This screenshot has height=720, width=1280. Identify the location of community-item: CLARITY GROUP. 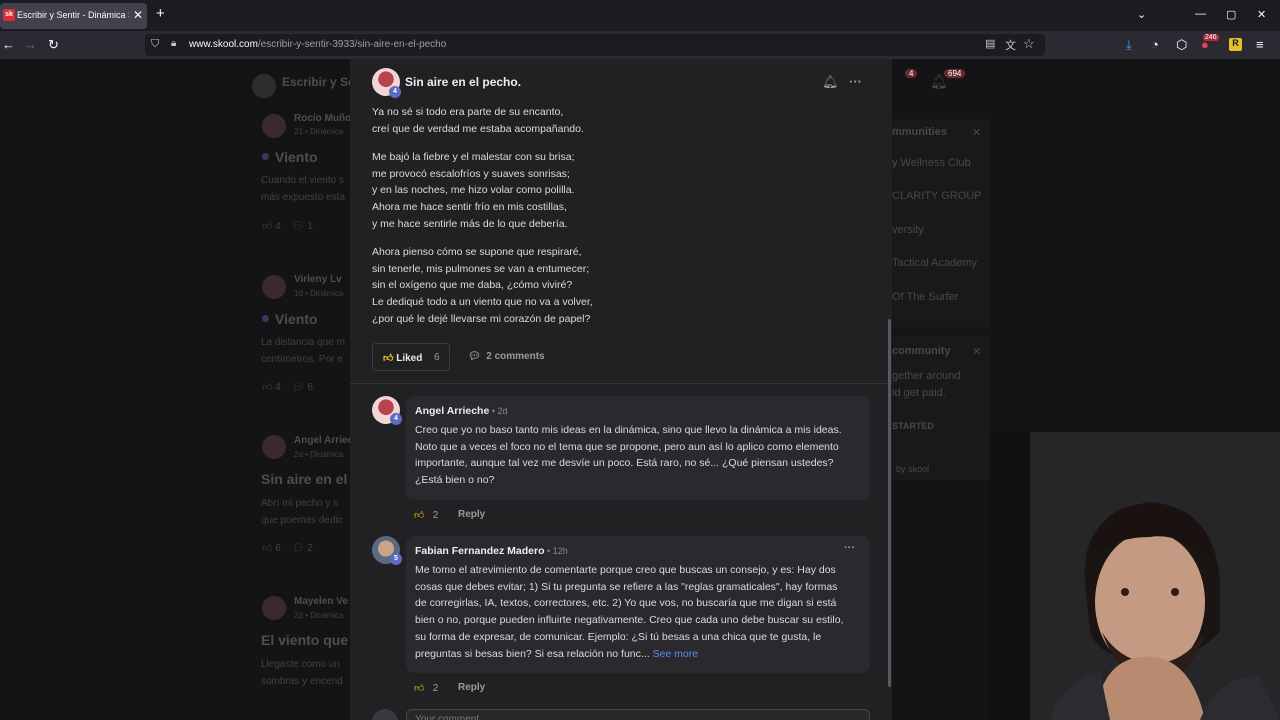
(937, 196).